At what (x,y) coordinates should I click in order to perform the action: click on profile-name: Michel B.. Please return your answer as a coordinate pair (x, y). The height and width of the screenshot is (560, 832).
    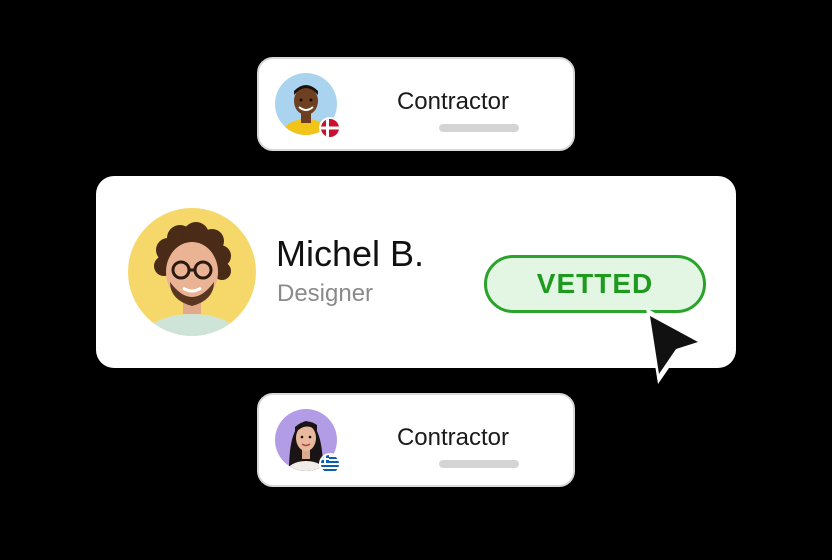
    Looking at the image, I should click on (350, 253).